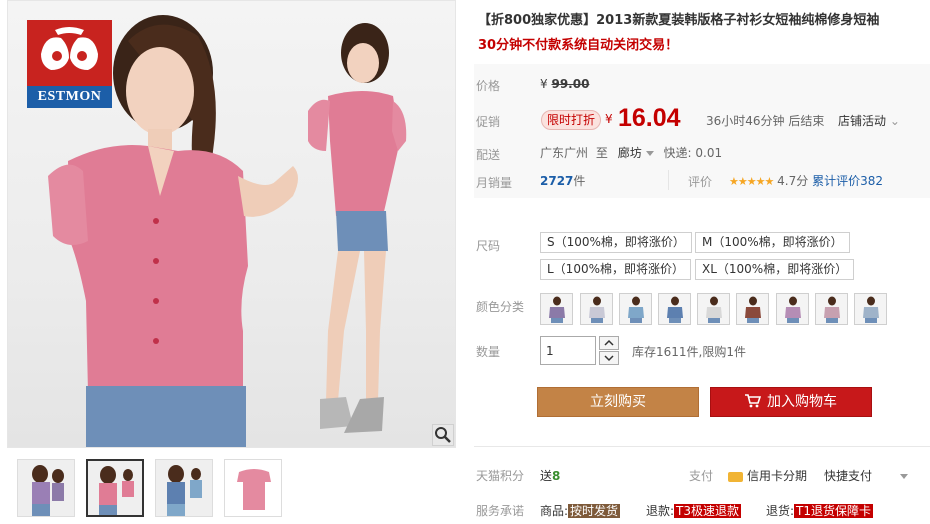 This screenshot has height=524, width=930. What do you see at coordinates (701, 476) in the screenshot?
I see `payment-label: 支付` at bounding box center [701, 476].